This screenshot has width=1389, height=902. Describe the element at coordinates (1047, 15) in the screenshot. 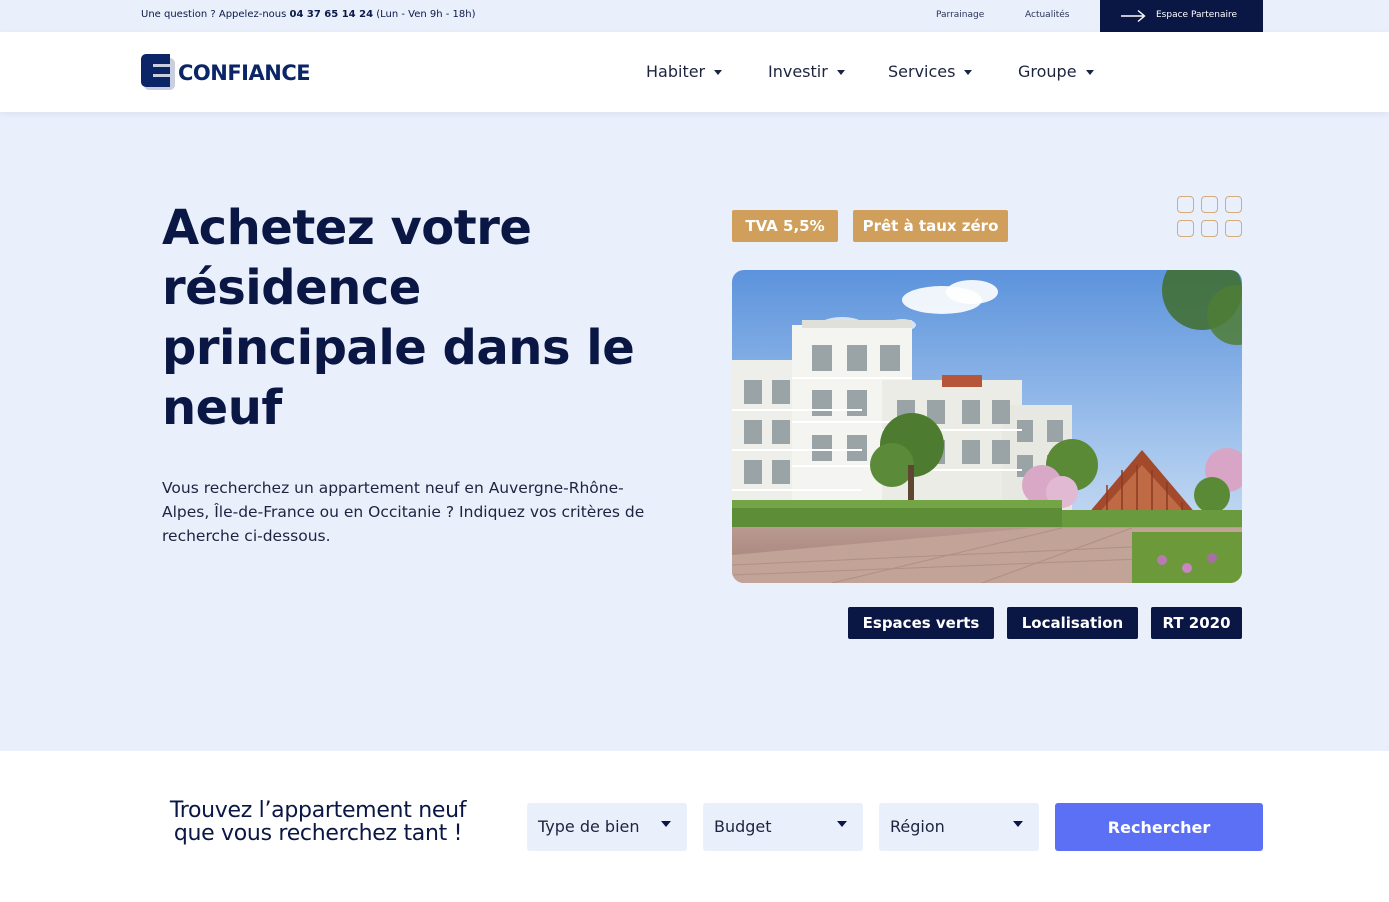

I see `link-actualites: Actualités` at that location.